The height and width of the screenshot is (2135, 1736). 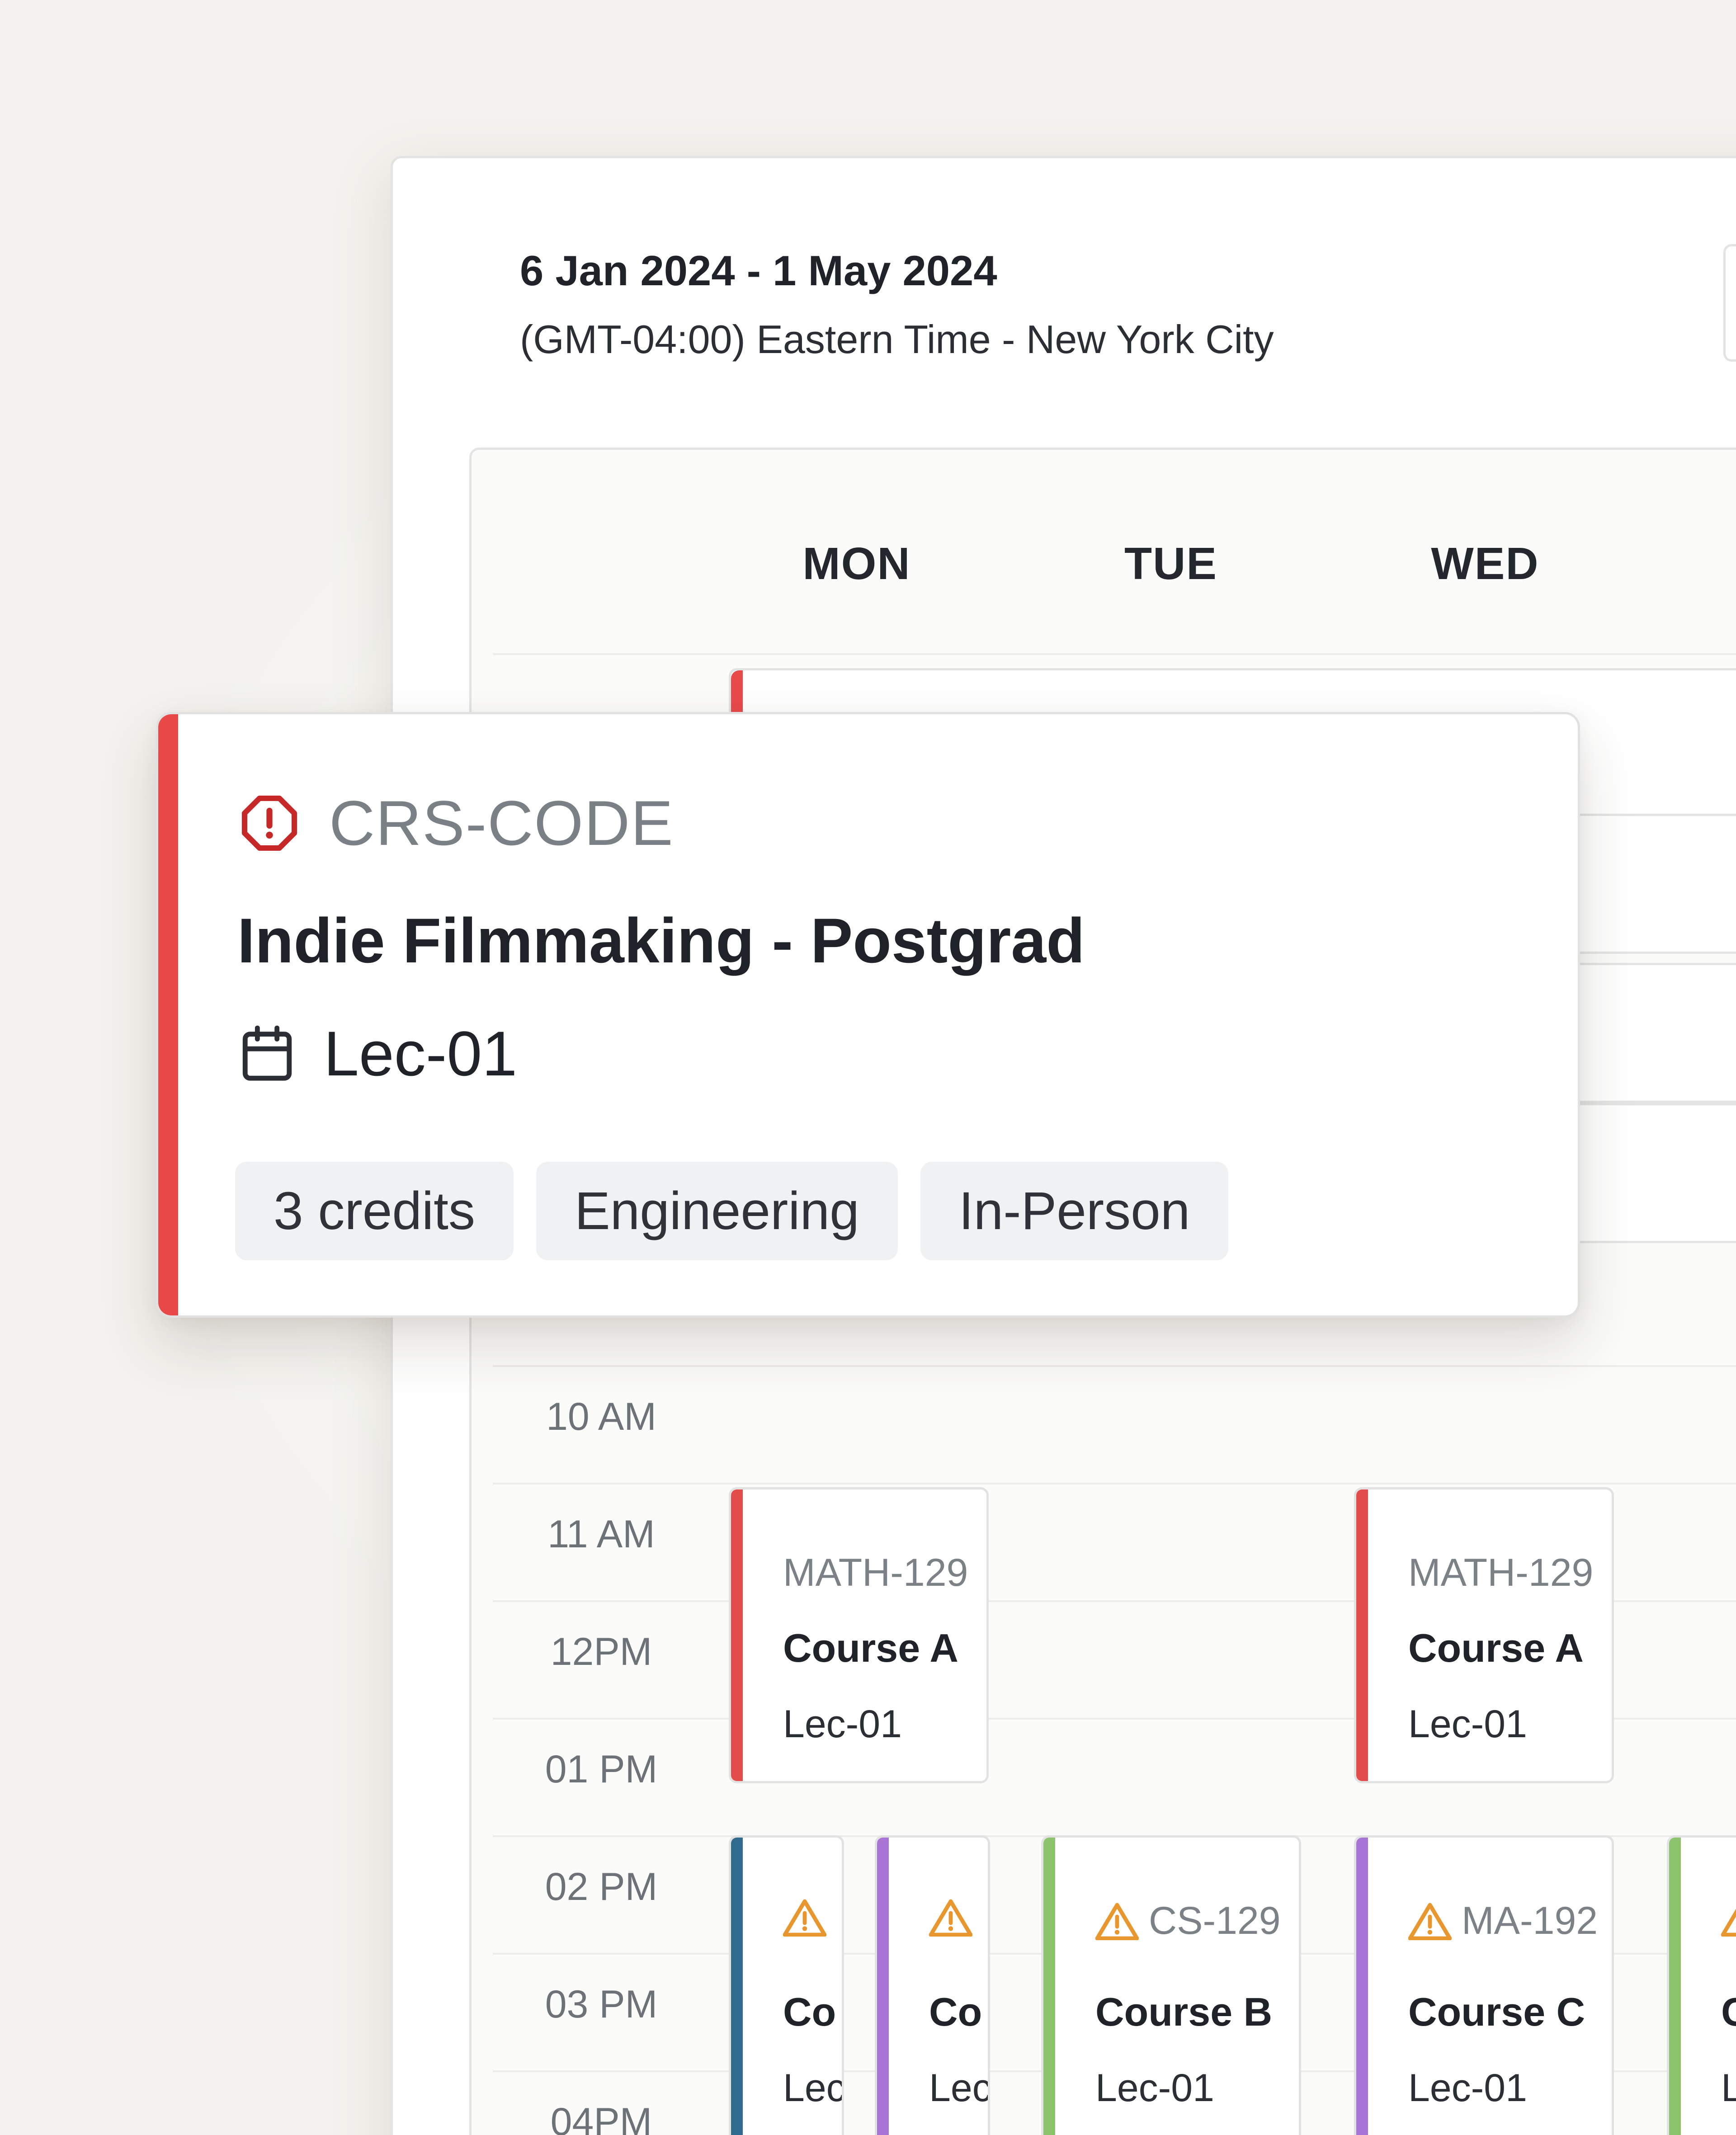 I want to click on tag-credits: 3 credits, so click(x=375, y=1211).